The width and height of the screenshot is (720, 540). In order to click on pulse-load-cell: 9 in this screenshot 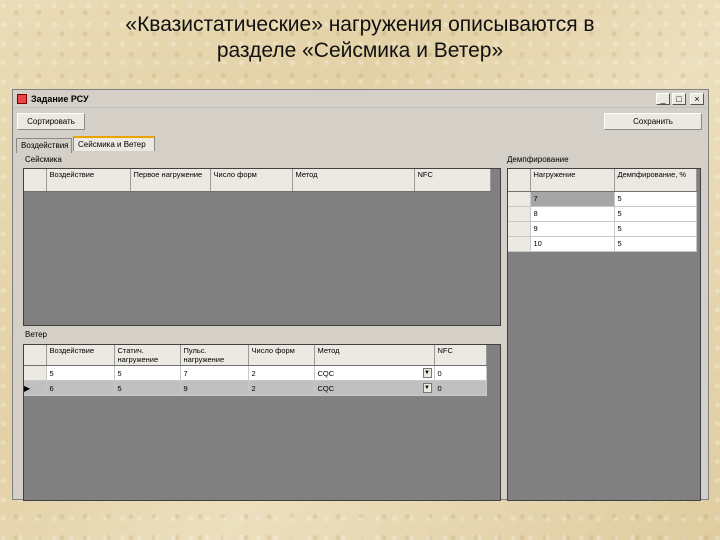, I will do `click(214, 388)`.